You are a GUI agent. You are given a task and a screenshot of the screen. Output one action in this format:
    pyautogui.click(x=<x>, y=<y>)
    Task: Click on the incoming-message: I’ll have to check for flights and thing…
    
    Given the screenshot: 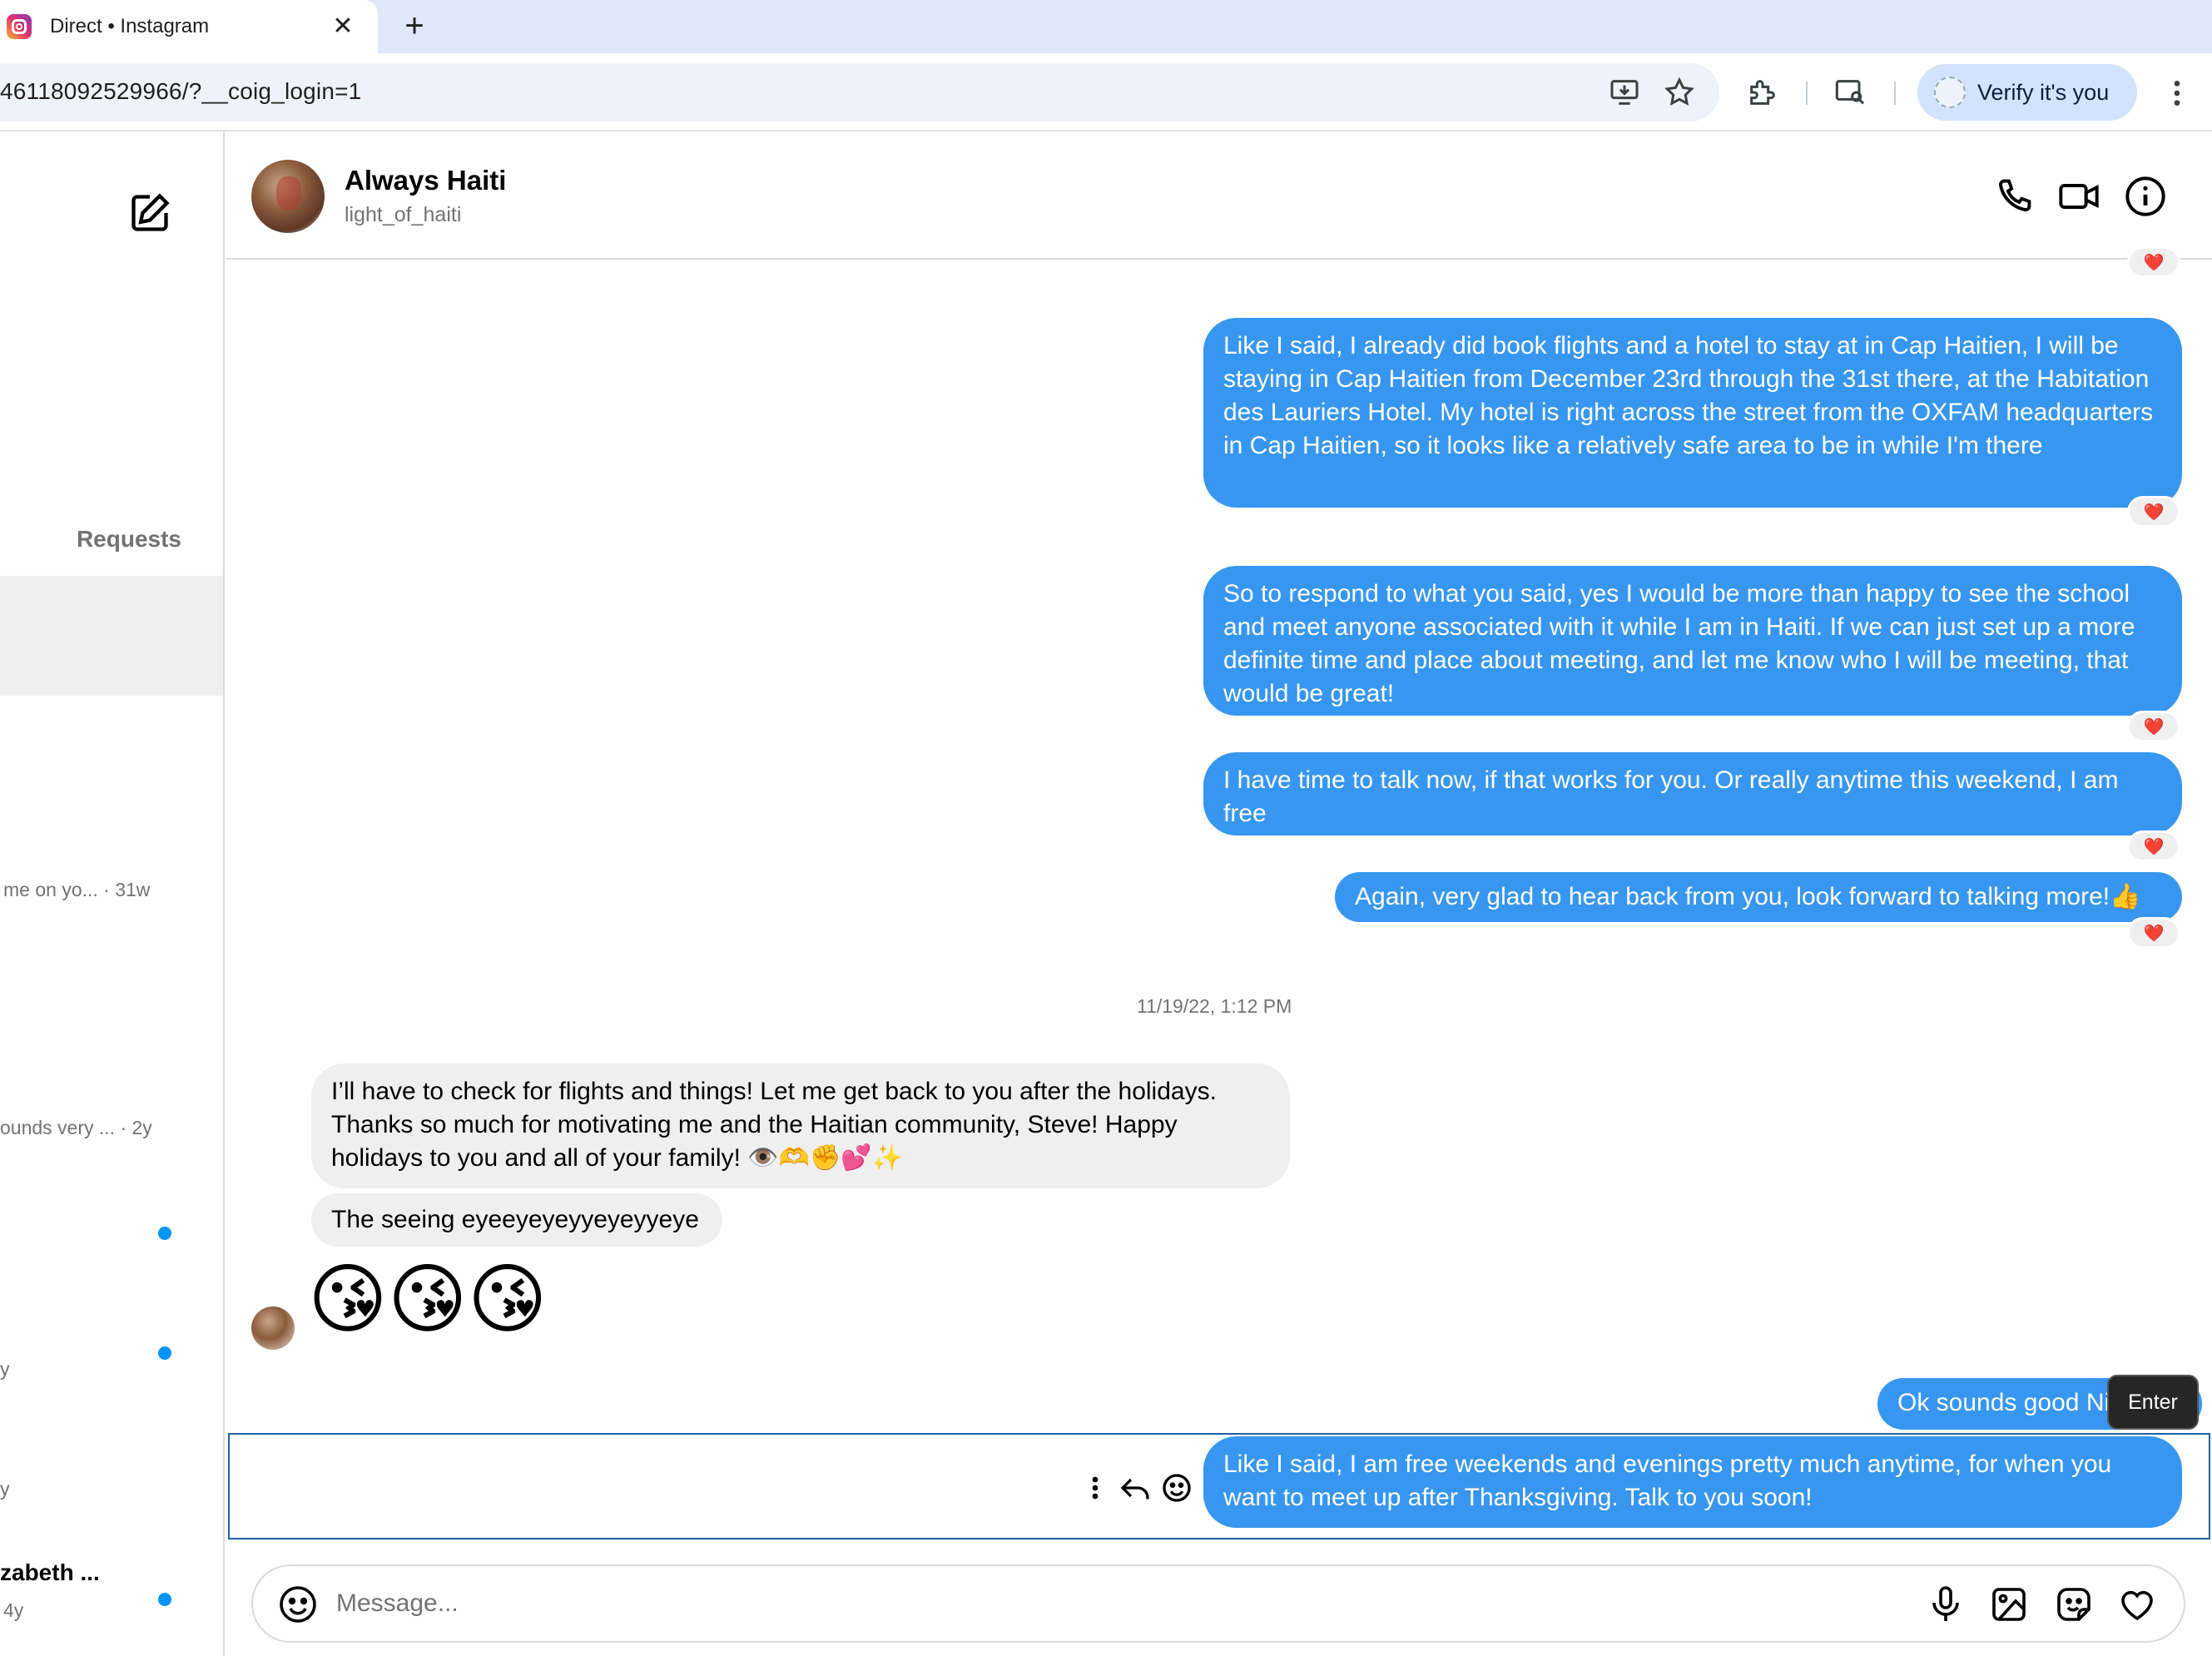 What is the action you would take?
    pyautogui.click(x=801, y=1126)
    